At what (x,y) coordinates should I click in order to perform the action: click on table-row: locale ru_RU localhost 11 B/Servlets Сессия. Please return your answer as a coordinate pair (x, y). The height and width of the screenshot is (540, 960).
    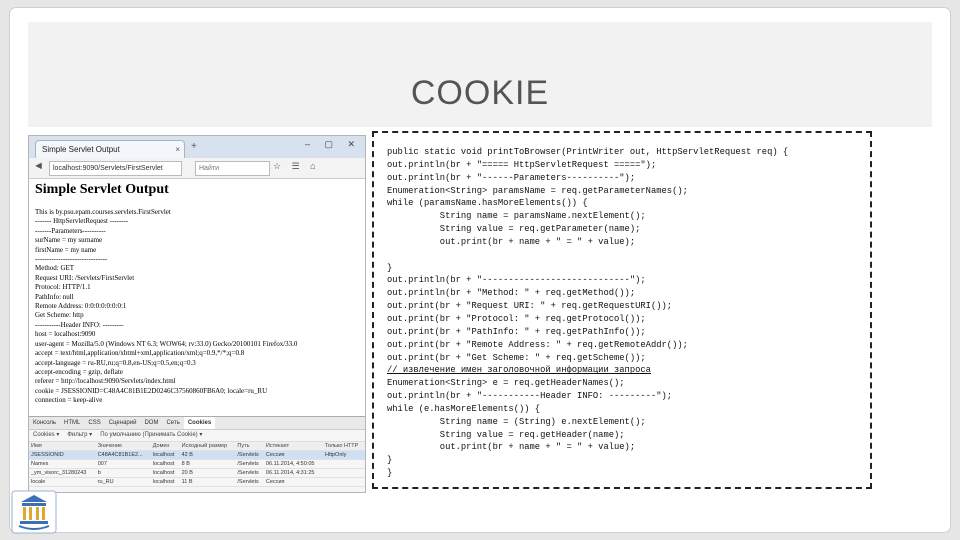
    Looking at the image, I should click on (197, 482).